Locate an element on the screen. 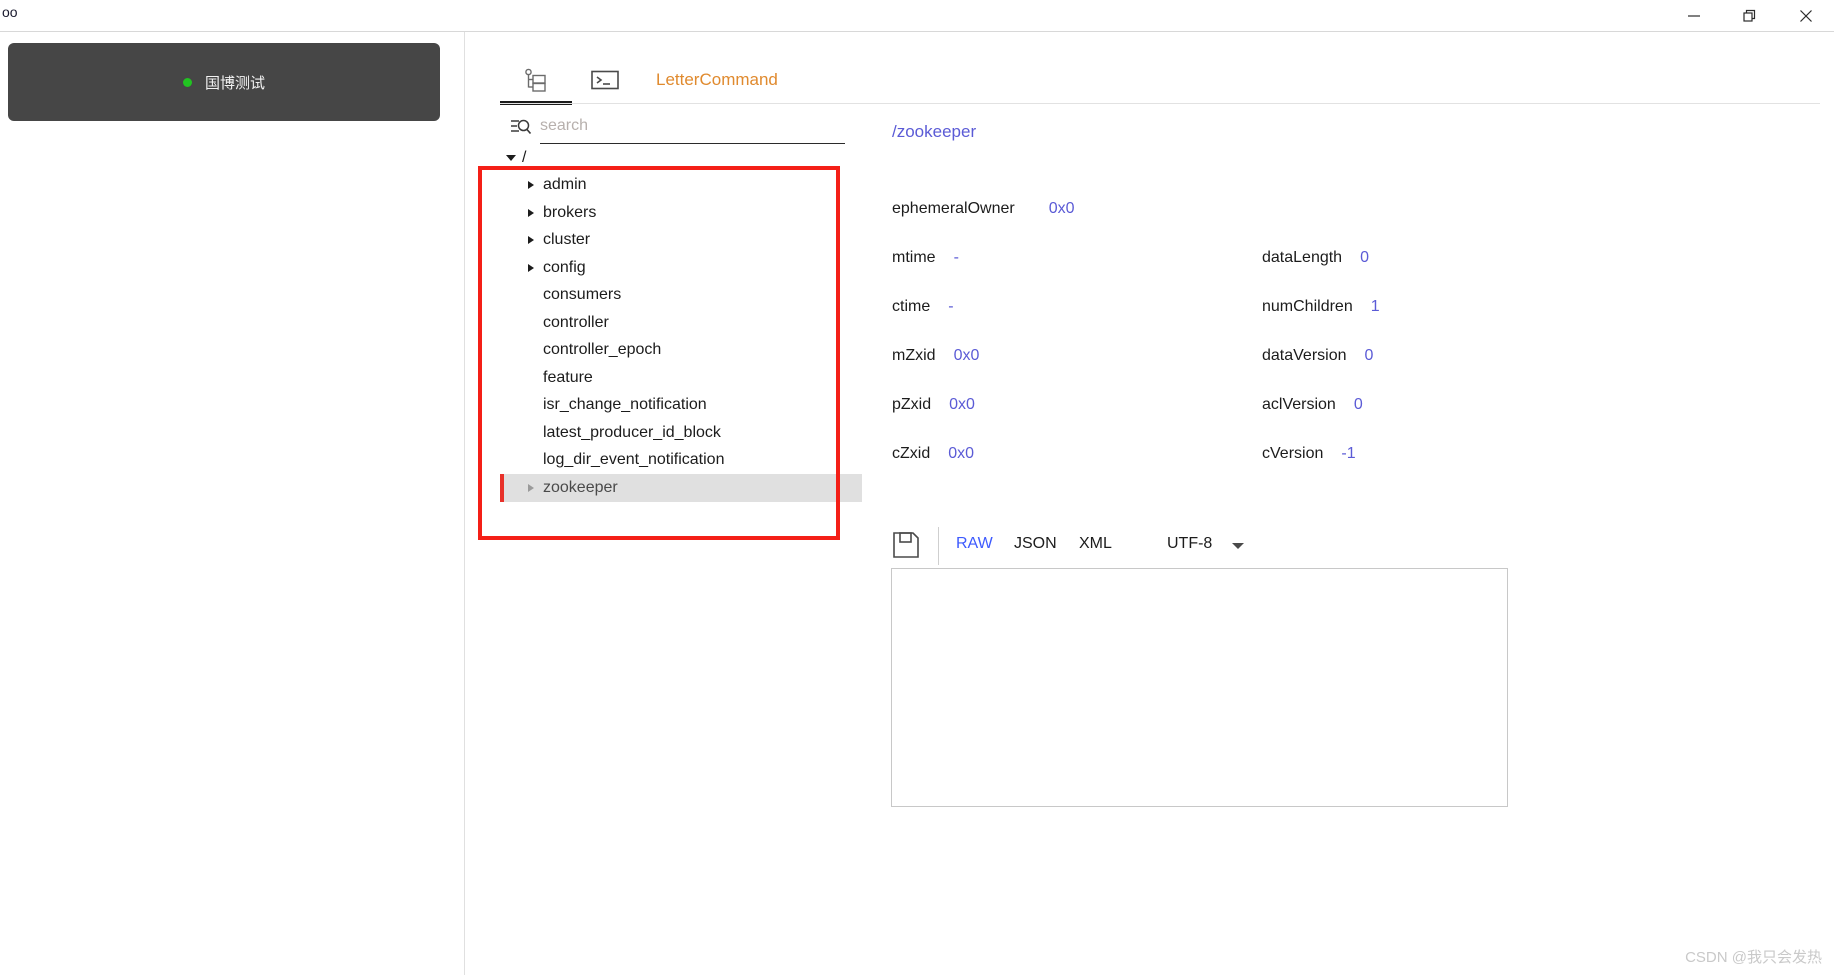  tab-command-line is located at coordinates (605, 80).